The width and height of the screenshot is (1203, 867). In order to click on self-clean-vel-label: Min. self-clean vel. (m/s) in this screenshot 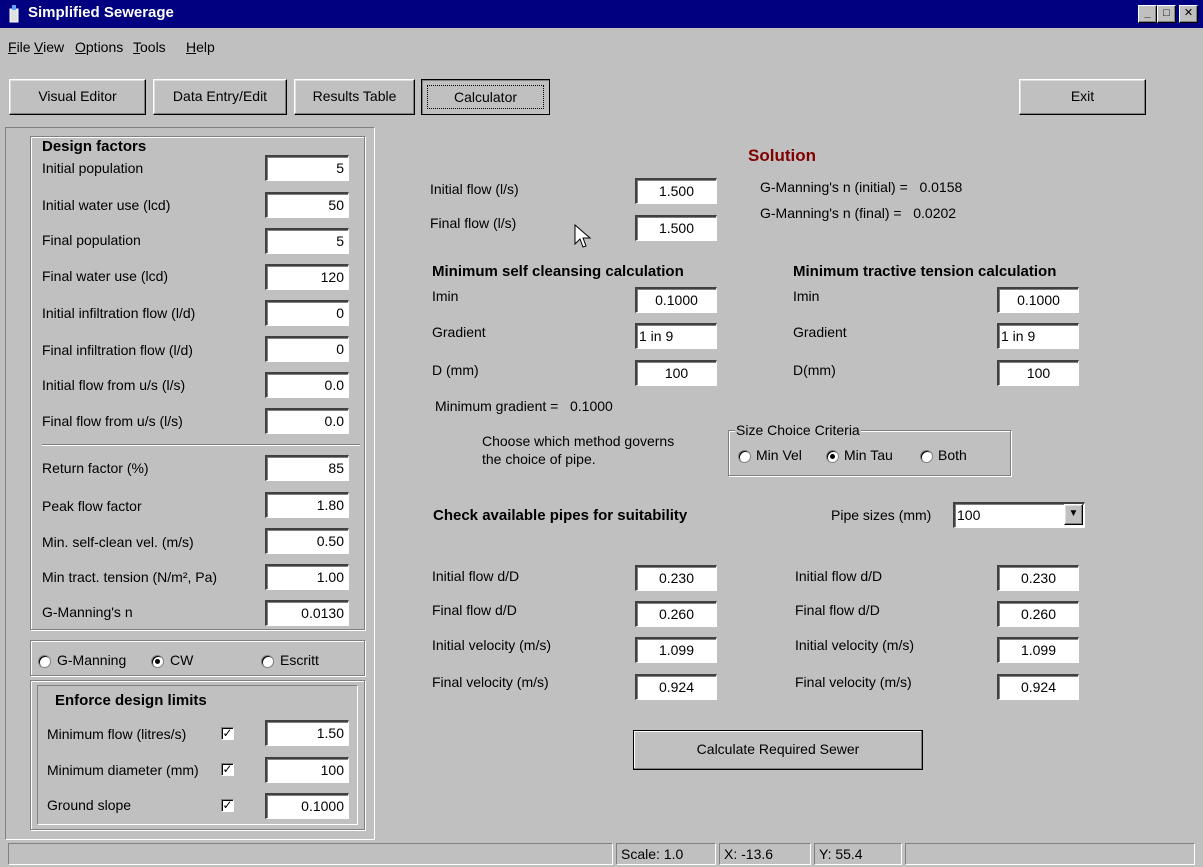, I will do `click(118, 542)`.